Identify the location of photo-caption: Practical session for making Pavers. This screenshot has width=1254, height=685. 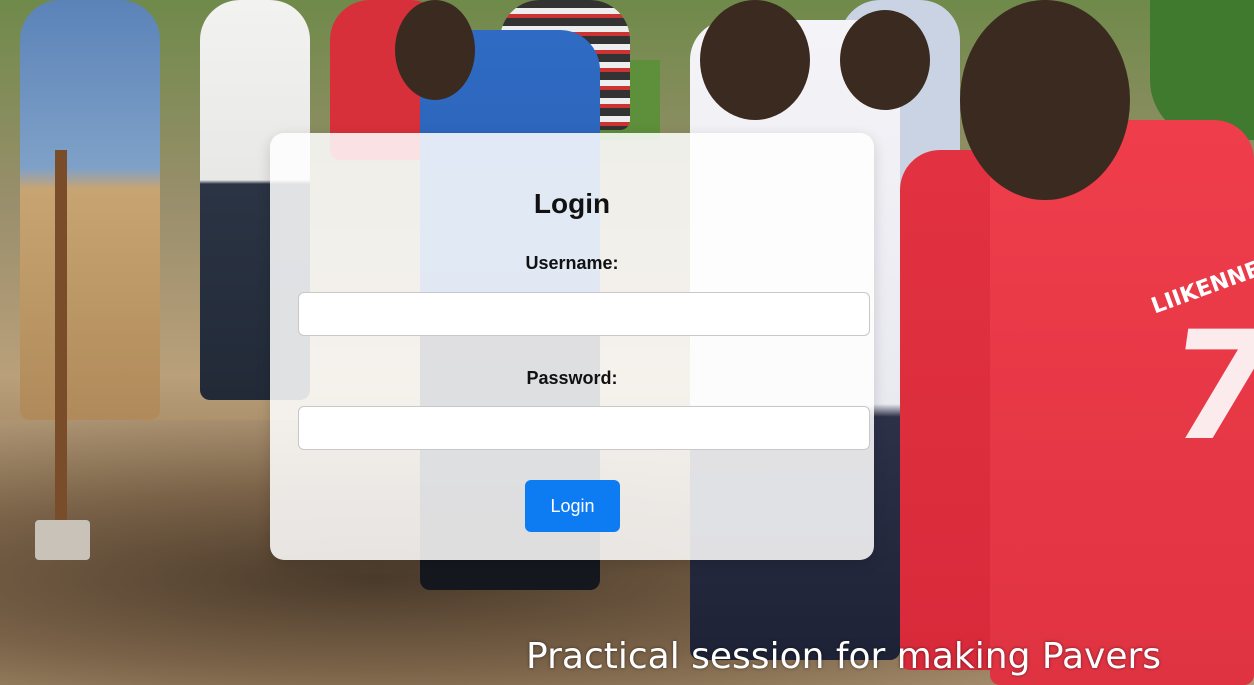
(844, 656).